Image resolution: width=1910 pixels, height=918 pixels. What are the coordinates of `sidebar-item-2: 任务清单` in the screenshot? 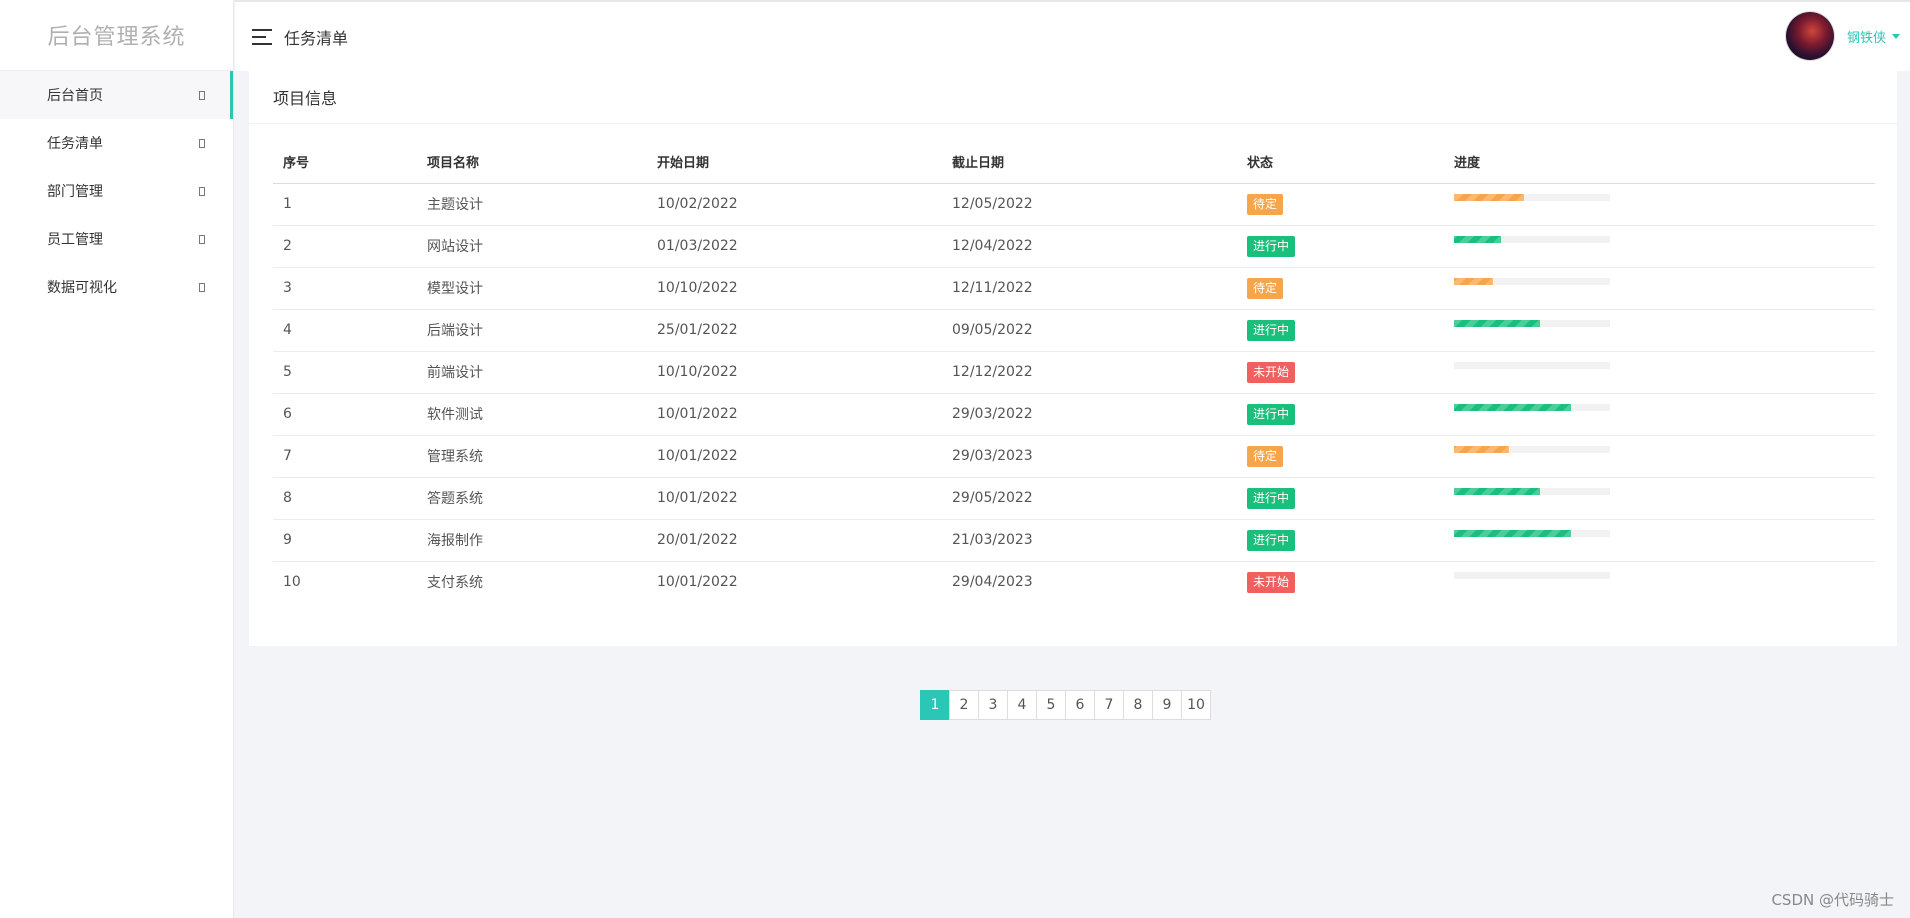 It's located at (116, 143).